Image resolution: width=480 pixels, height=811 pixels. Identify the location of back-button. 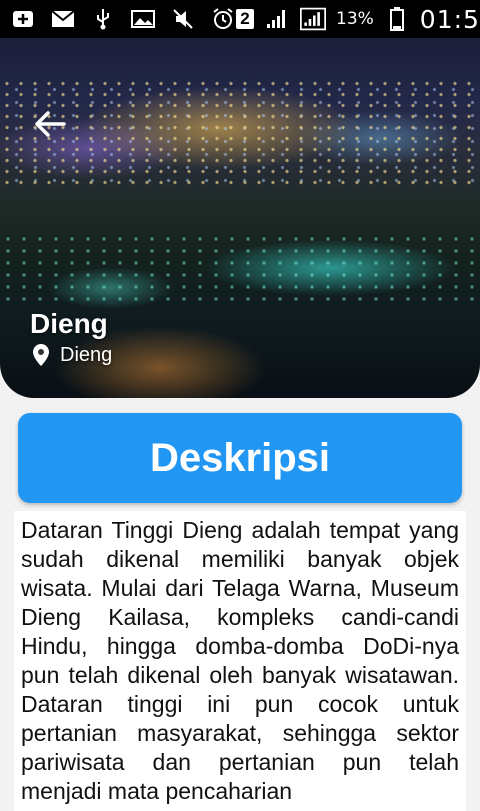
(50, 124).